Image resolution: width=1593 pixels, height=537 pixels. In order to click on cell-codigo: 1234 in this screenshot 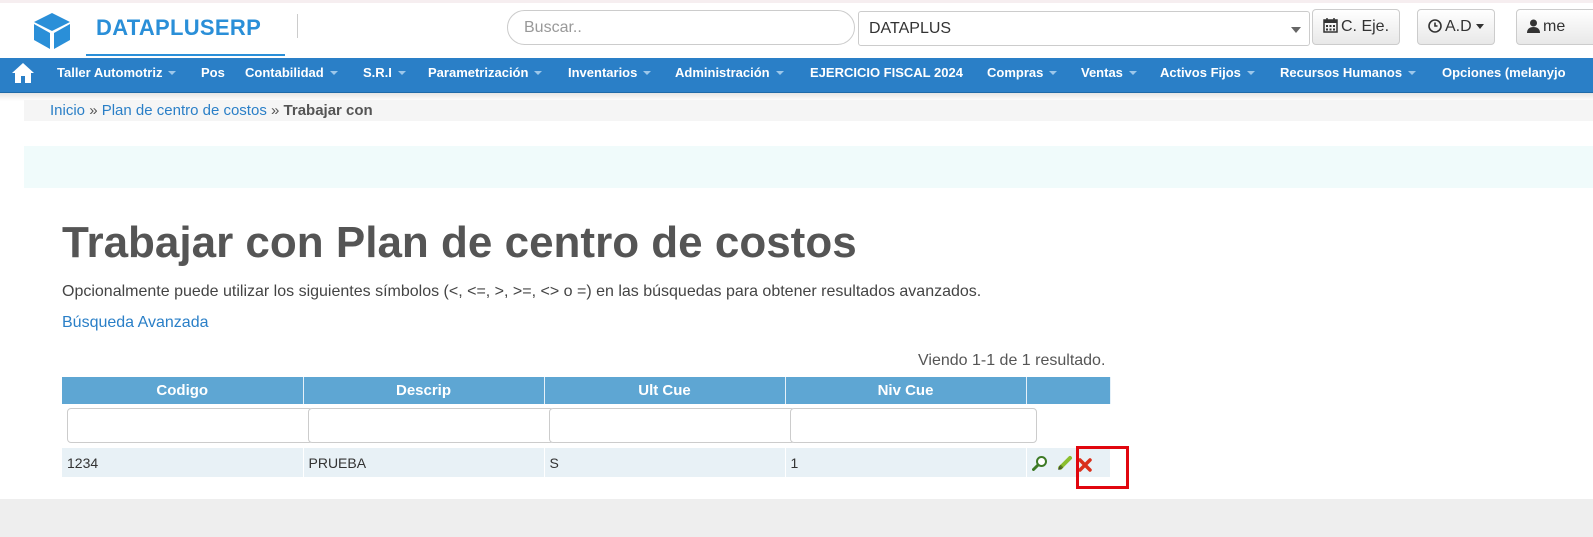, I will do `click(183, 462)`.